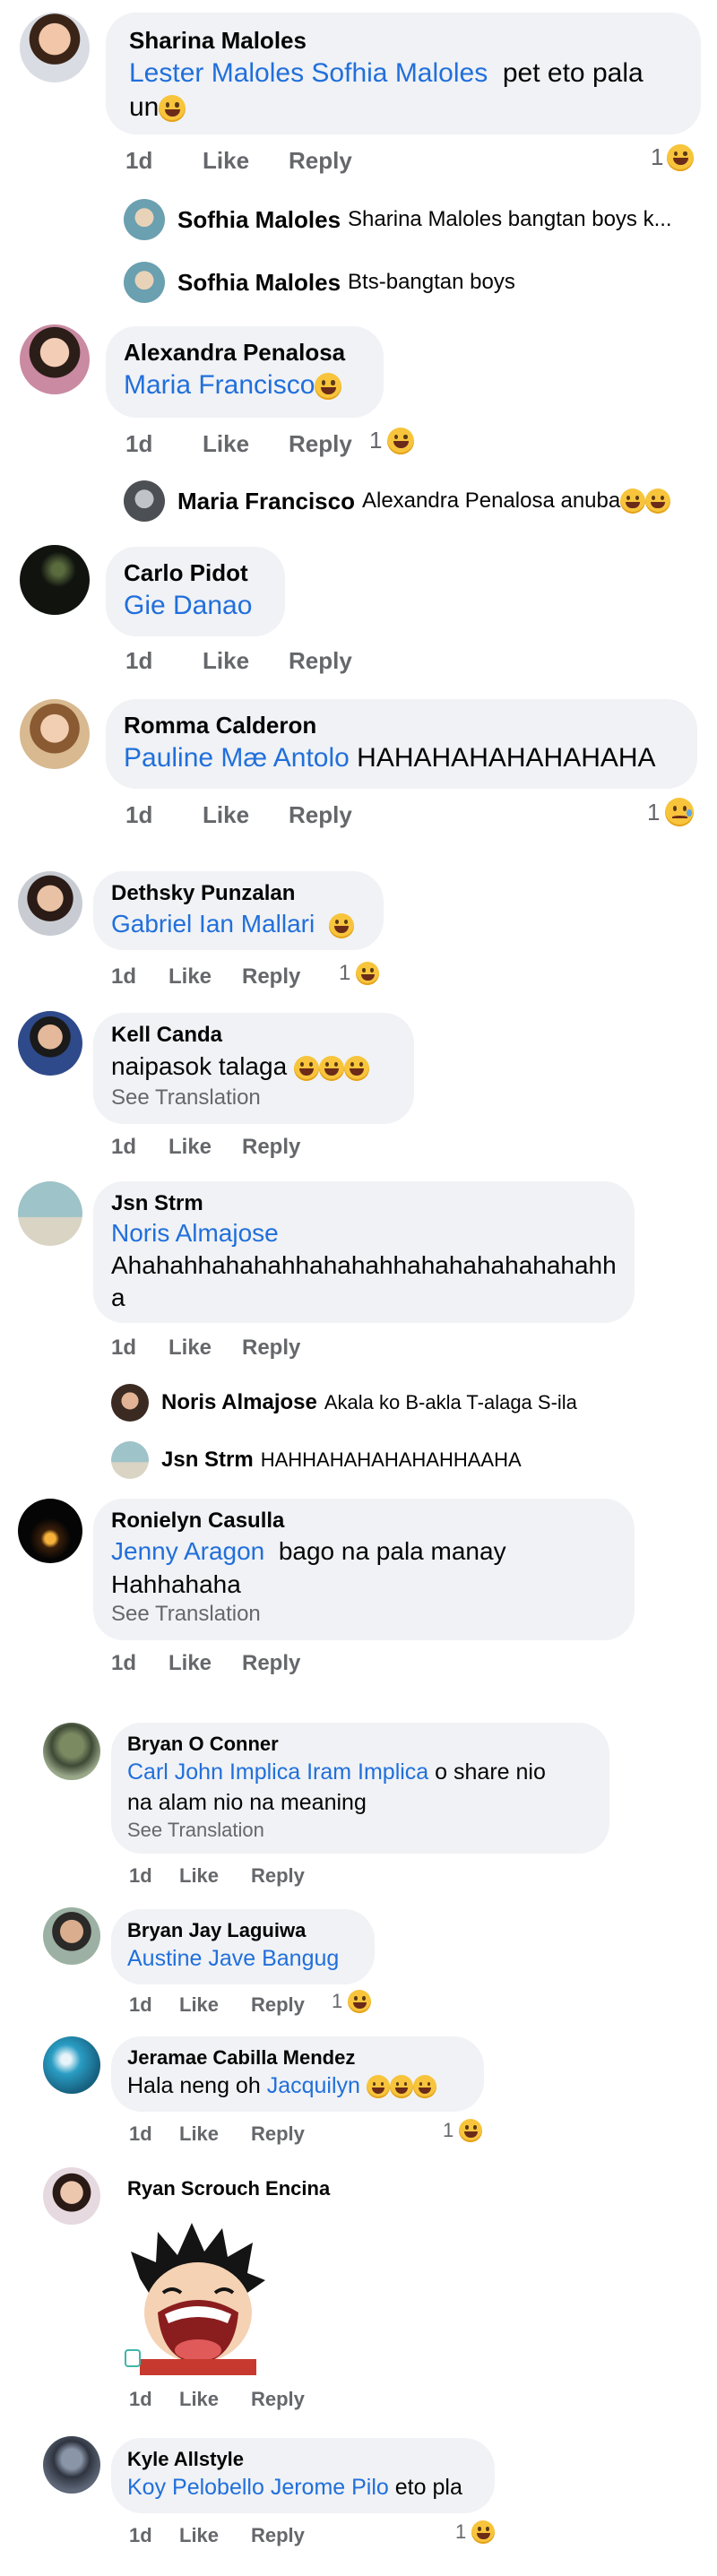  Describe the element at coordinates (187, 1551) in the screenshot. I see `mention-link: Jenny Aragon` at that location.